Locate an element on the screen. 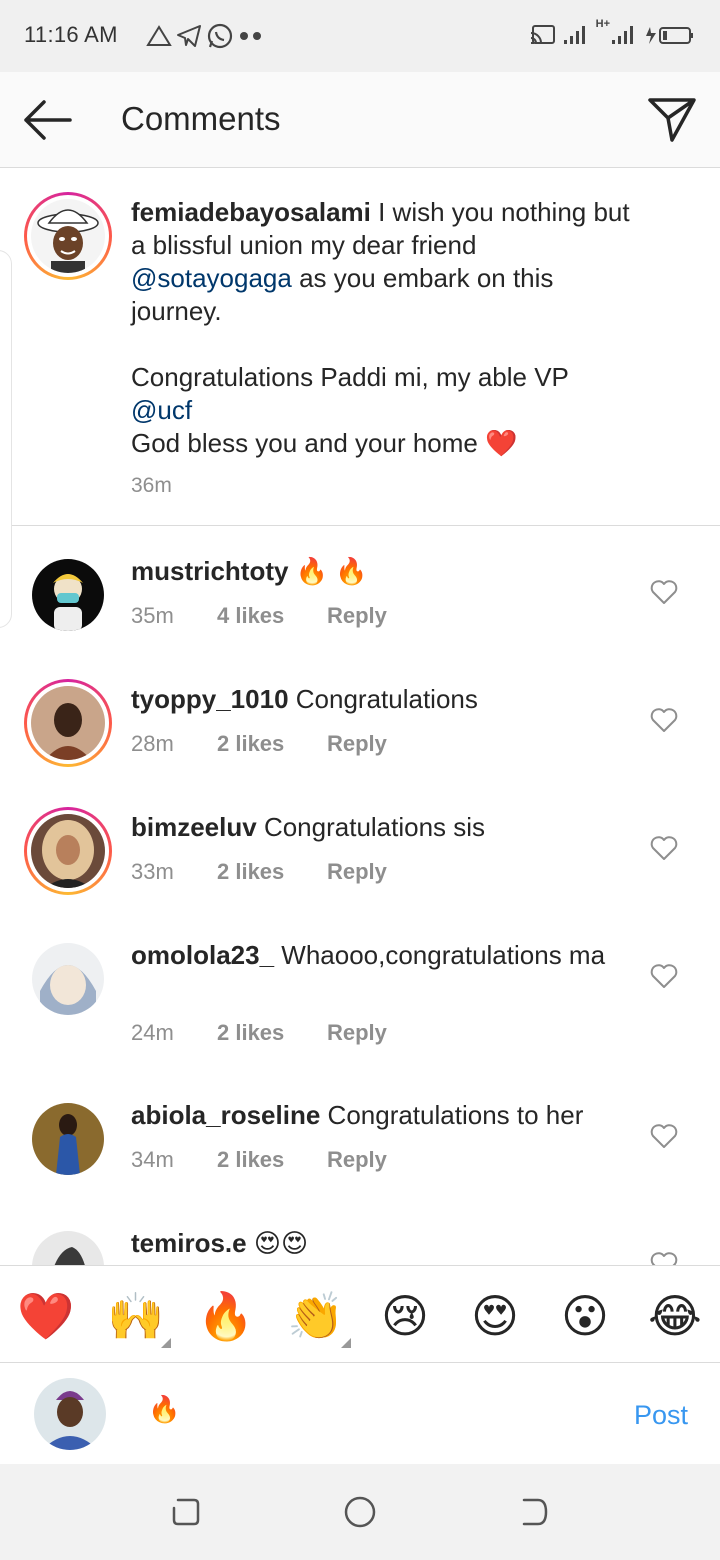  caption-username: femiadebayosalami is located at coordinates (251, 212).